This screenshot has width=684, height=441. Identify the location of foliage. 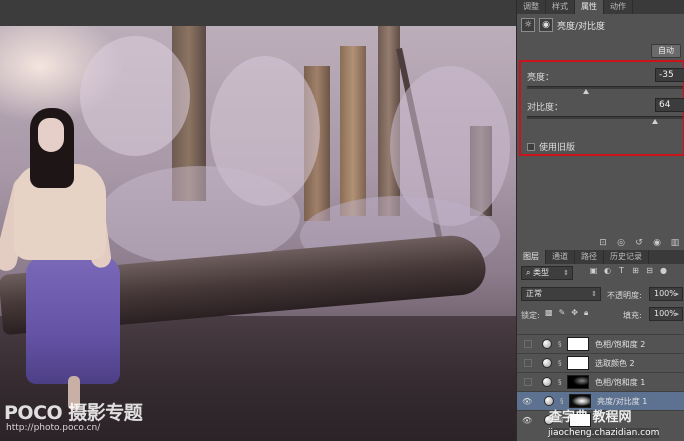
(135, 96).